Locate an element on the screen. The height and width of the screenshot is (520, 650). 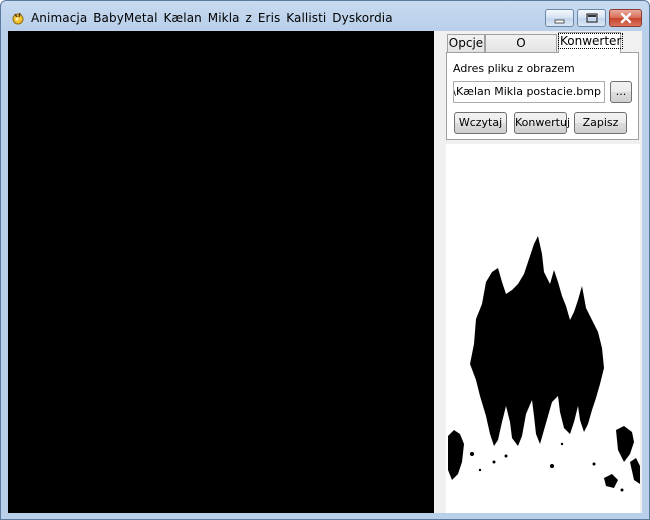
maximize-button is located at coordinates (591, 18).